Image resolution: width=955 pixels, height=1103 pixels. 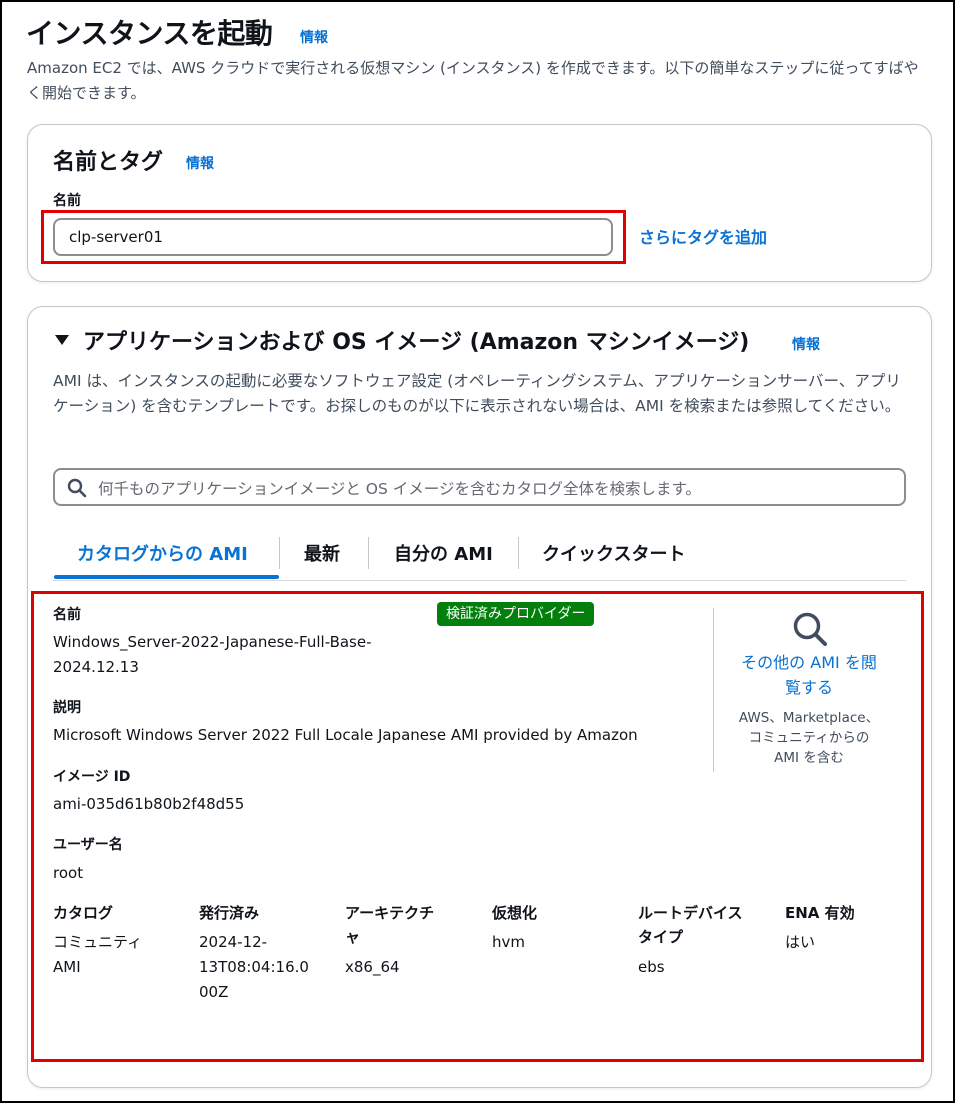 I want to click on browse-link-line2: 覧する, so click(x=808, y=687).